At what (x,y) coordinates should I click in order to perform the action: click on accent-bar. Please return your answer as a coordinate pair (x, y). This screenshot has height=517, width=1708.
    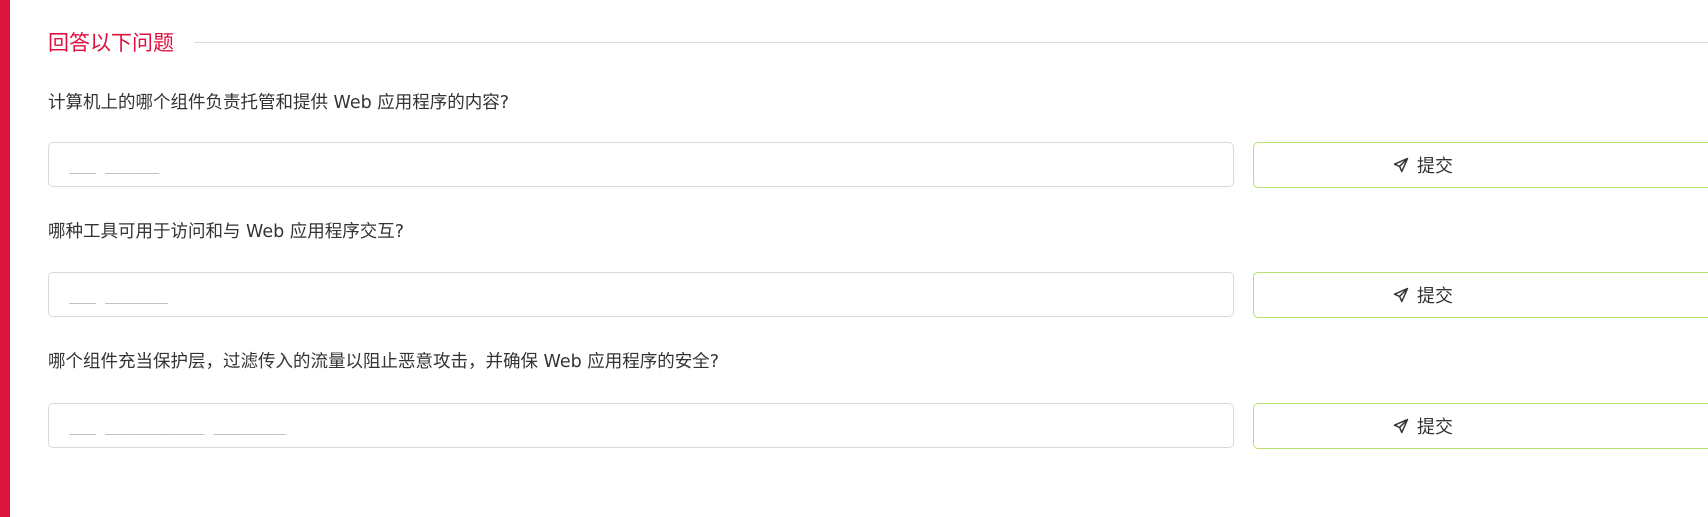
    Looking at the image, I should click on (5, 258).